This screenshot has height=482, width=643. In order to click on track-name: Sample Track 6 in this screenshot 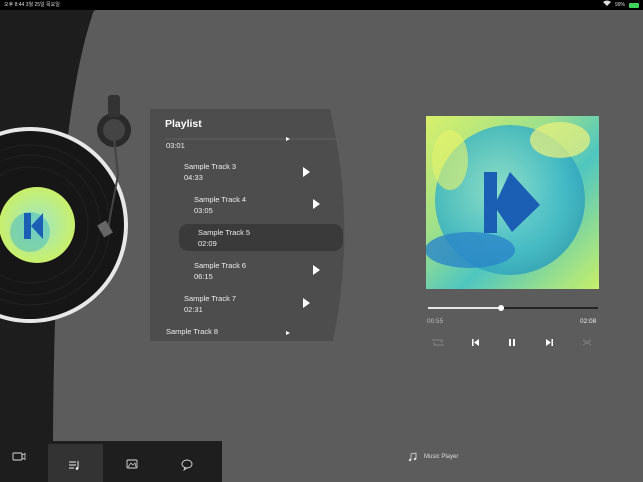, I will do `click(220, 265)`.